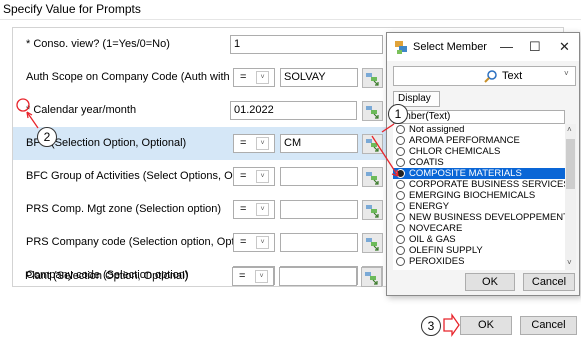 The image size is (581, 339). What do you see at coordinates (23, 105) in the screenshot?
I see `annotation-circle` at bounding box center [23, 105].